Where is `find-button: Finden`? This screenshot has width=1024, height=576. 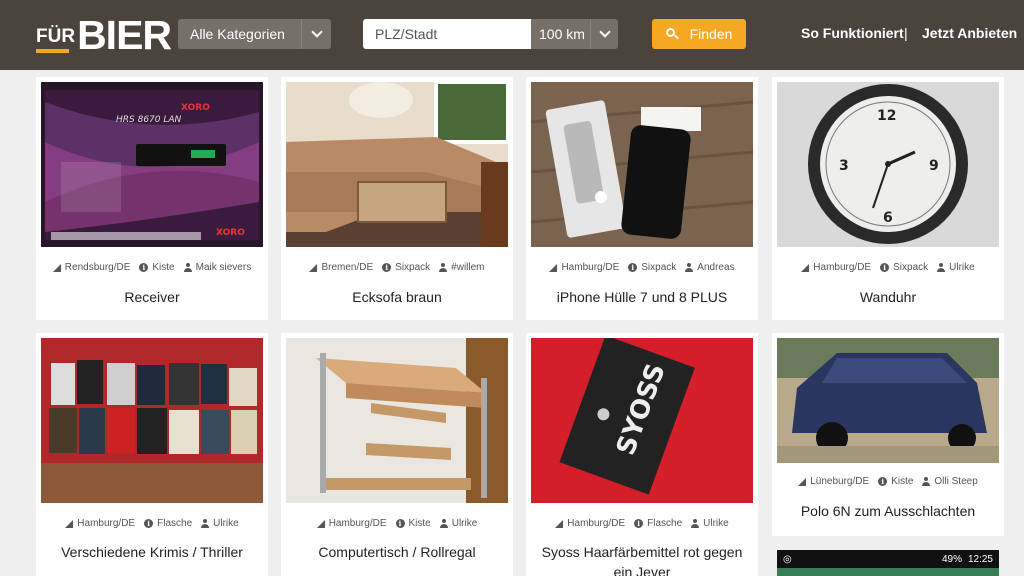 find-button: Finden is located at coordinates (699, 34).